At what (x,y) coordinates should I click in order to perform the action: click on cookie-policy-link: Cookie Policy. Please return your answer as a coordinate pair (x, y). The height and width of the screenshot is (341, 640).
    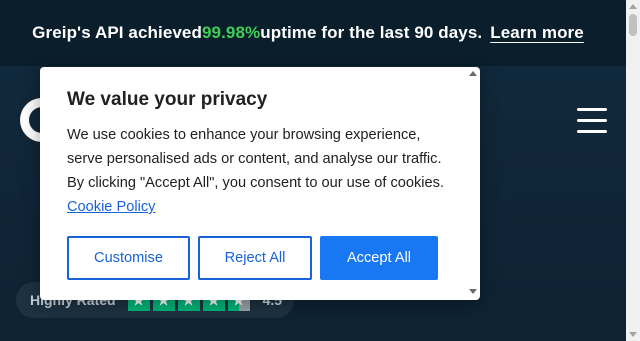
    Looking at the image, I should click on (111, 207).